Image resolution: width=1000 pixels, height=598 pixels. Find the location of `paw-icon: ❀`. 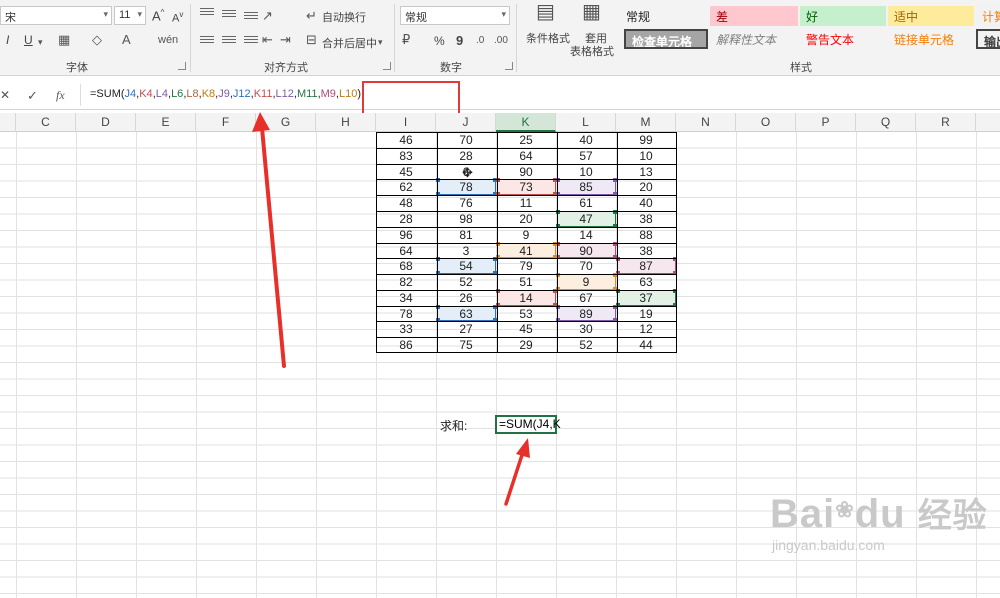

paw-icon: ❀ is located at coordinates (845, 509).